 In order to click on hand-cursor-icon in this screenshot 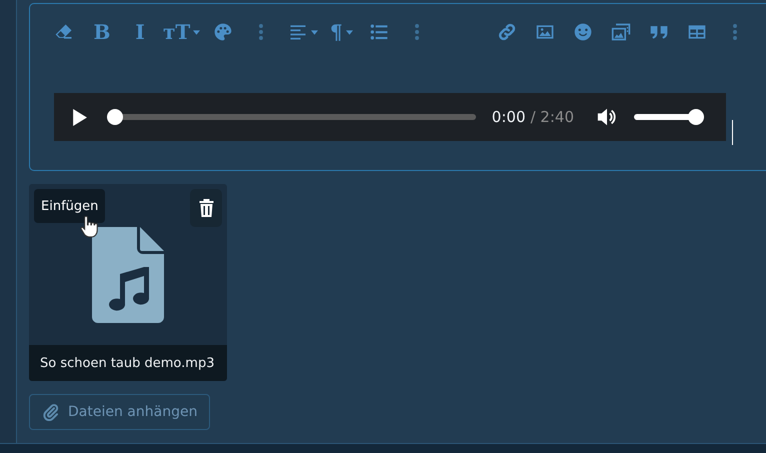, I will do `click(89, 227)`.